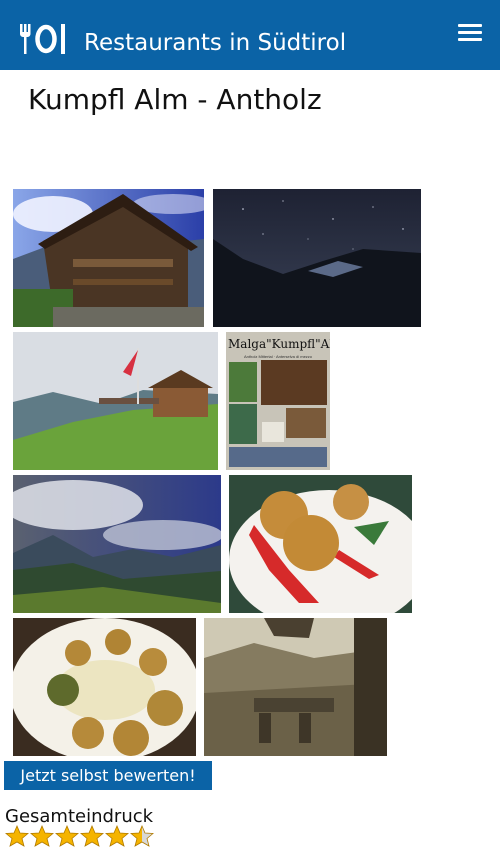  I want to click on gallery-photo-meadow-hut, so click(115, 401).